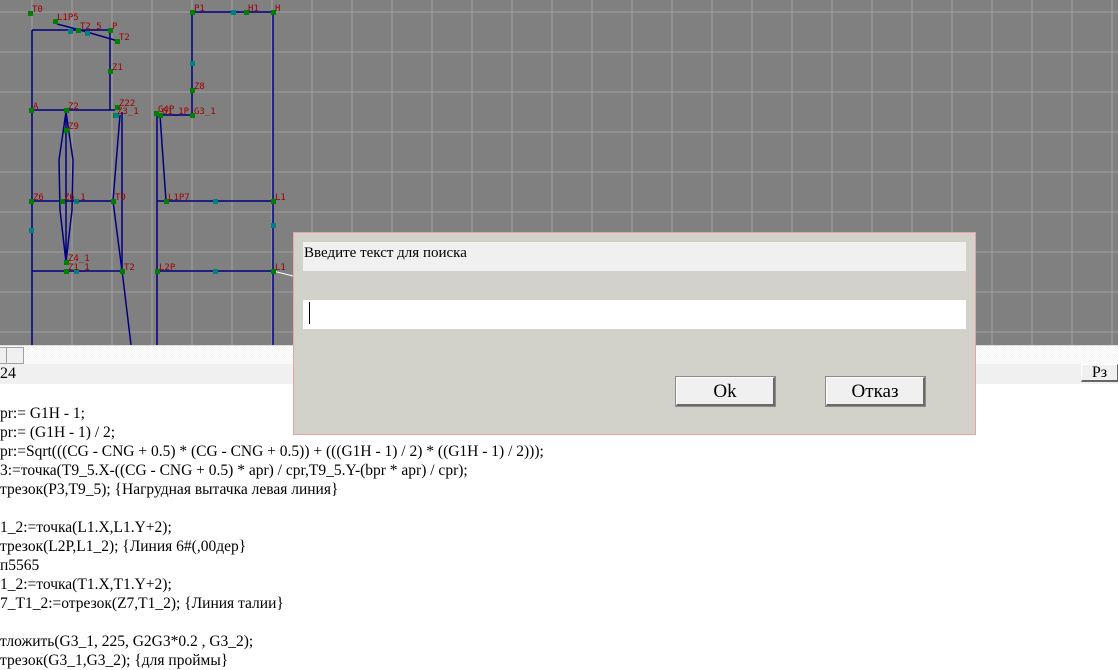 Image resolution: width=1118 pixels, height=670 pixels. I want to click on point-label: Z8, so click(199, 87).